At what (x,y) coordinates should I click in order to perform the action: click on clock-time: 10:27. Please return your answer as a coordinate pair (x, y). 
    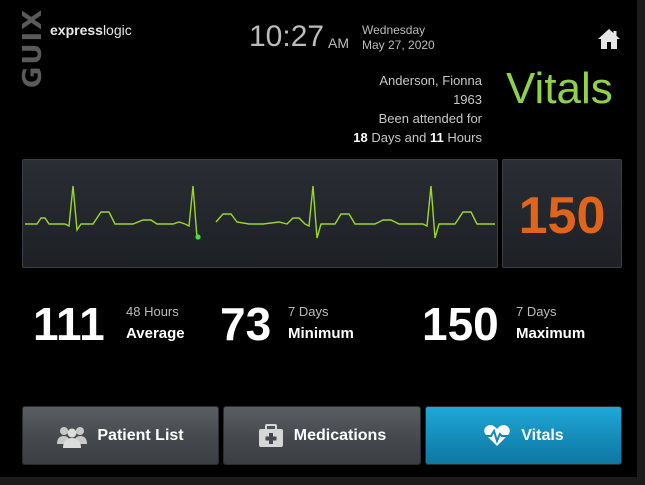
    Looking at the image, I should click on (287, 36).